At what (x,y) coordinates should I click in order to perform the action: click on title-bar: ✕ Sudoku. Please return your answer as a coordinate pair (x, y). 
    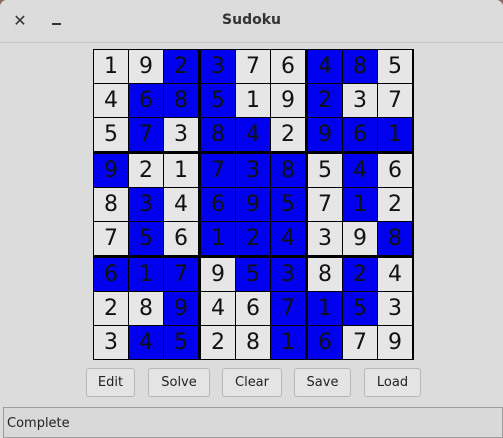
    Looking at the image, I should click on (251, 21).